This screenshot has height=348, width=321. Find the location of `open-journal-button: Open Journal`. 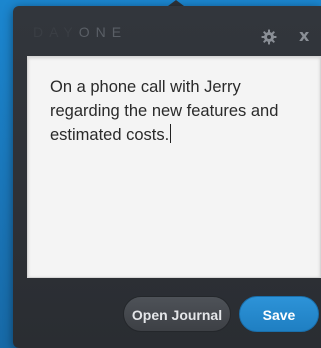

open-journal-button: Open Journal is located at coordinates (177, 314).